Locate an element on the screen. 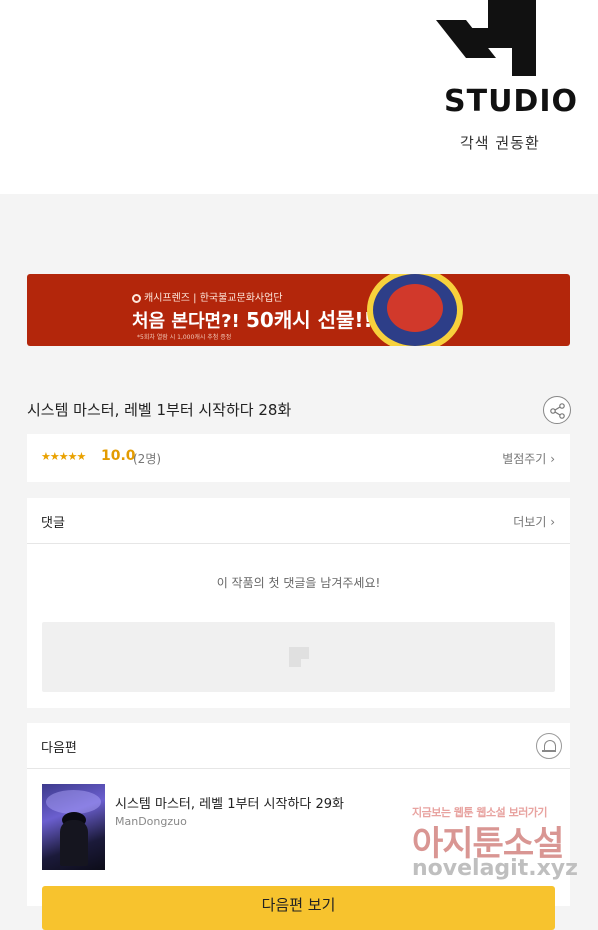 The width and height of the screenshot is (598, 930). rating-card: ★★★★★ 10.0 (2명) 별점주기 › is located at coordinates (298, 458).